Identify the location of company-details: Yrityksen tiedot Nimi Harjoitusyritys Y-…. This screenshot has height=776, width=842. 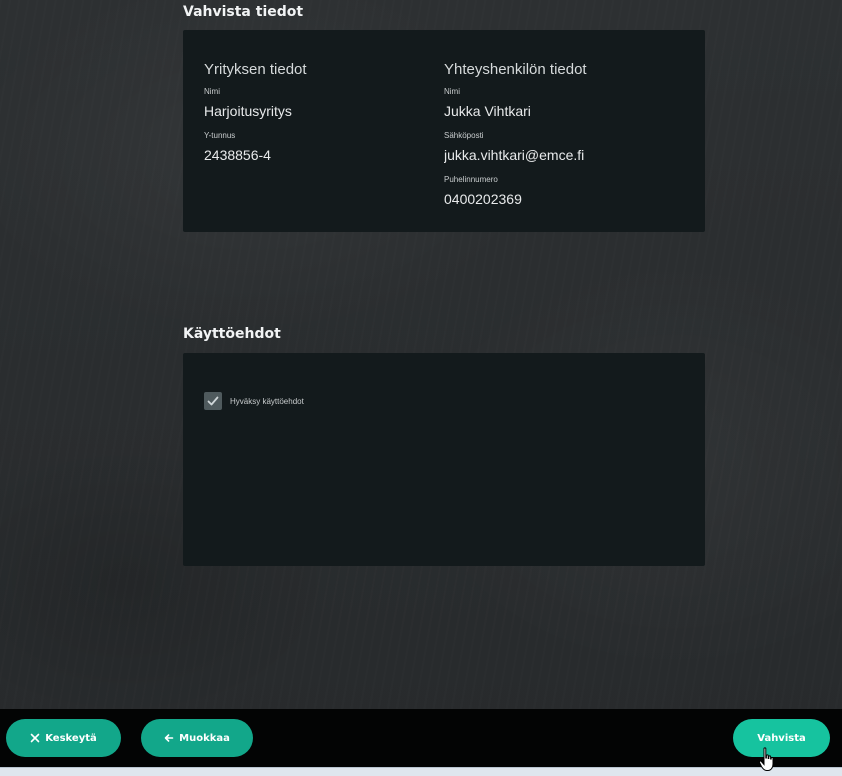
(319, 117).